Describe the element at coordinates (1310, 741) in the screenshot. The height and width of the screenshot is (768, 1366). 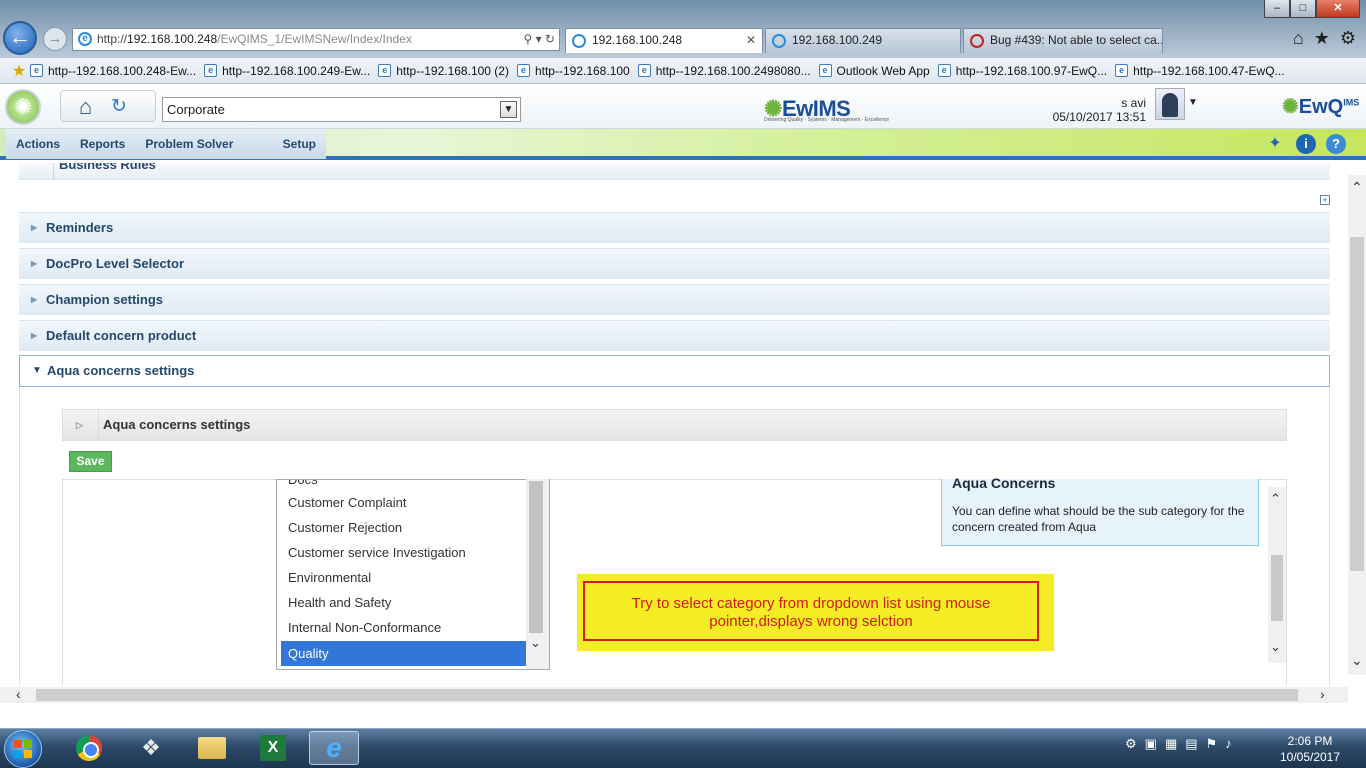
I see `clock-time: 2:06 PM` at that location.